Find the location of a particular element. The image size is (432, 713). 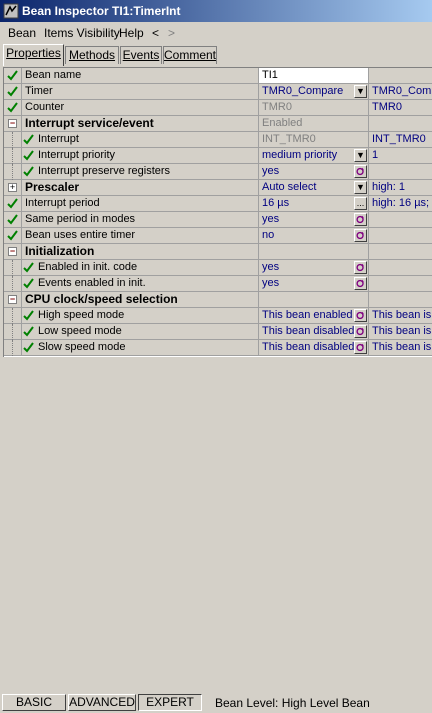

property-row-interrupt-preserve-registers: Interrupt preserve registers yes is located at coordinates (218, 172).